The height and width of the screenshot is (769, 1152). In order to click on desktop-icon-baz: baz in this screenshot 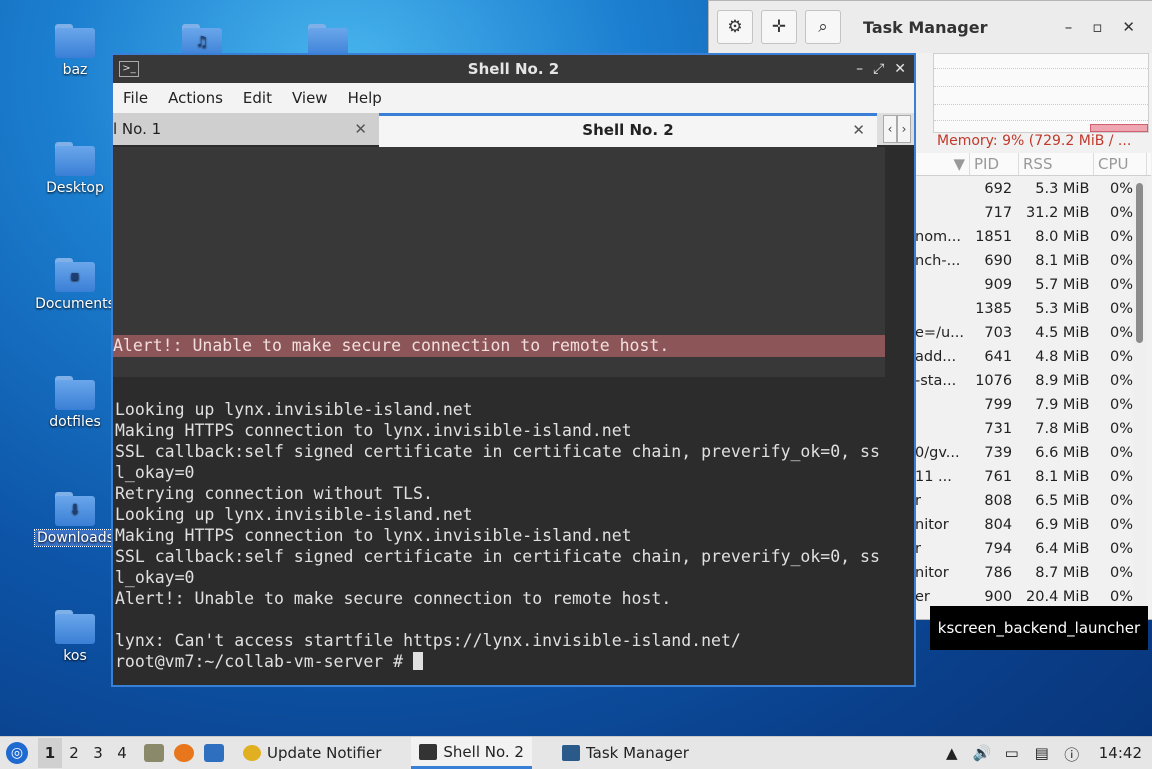, I will do `click(75, 51)`.